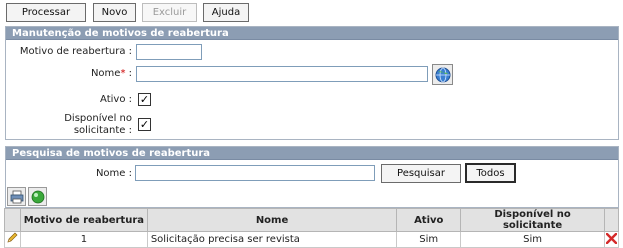 This screenshot has width=623, height=248. Describe the element at coordinates (226, 12) in the screenshot. I see `ajuda-button: Ajuda` at that location.